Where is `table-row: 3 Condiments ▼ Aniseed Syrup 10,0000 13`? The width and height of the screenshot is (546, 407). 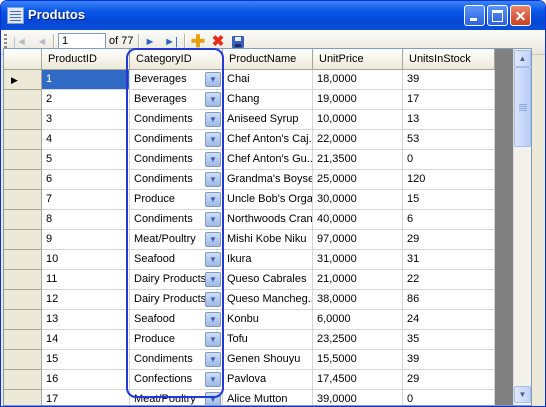
table-row: 3 Condiments ▼ Aniseed Syrup 10,0000 13 is located at coordinates (249, 120).